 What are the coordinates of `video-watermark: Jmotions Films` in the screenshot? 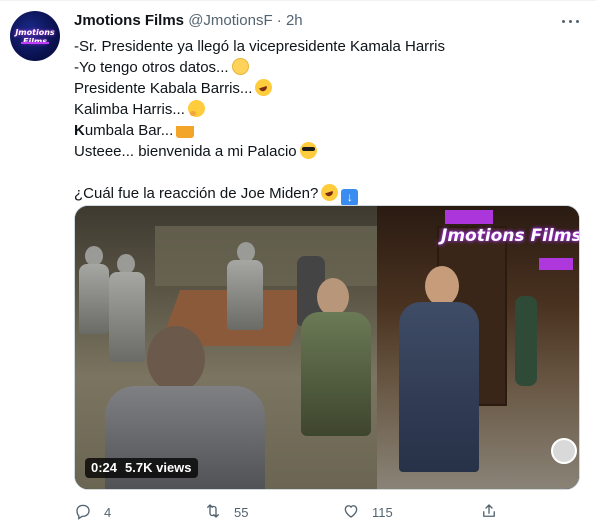 It's located at (510, 236).